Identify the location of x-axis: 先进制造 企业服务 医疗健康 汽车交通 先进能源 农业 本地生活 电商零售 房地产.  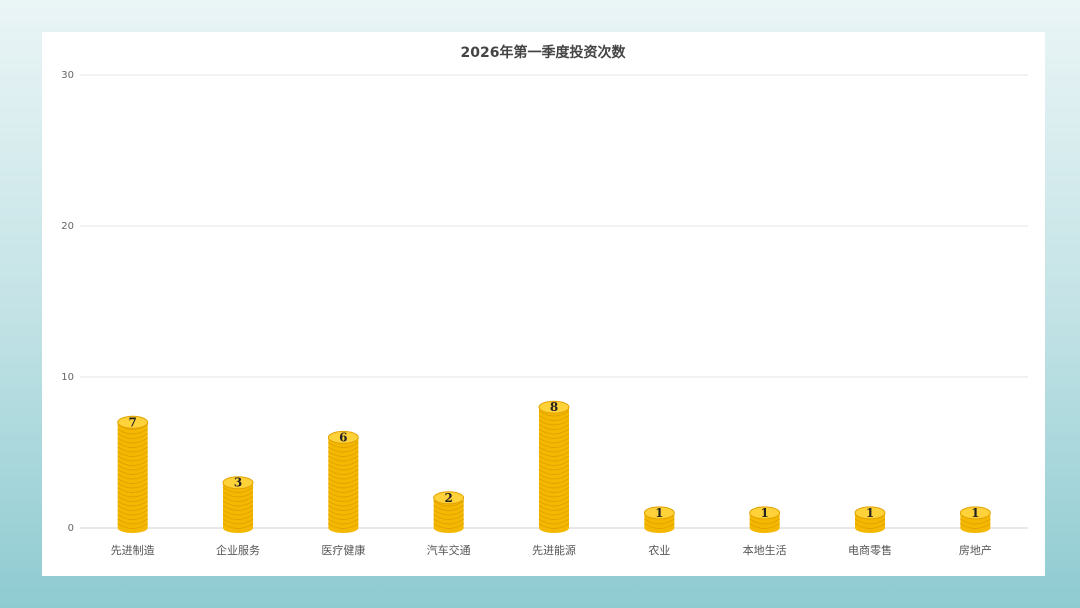
(551, 550).